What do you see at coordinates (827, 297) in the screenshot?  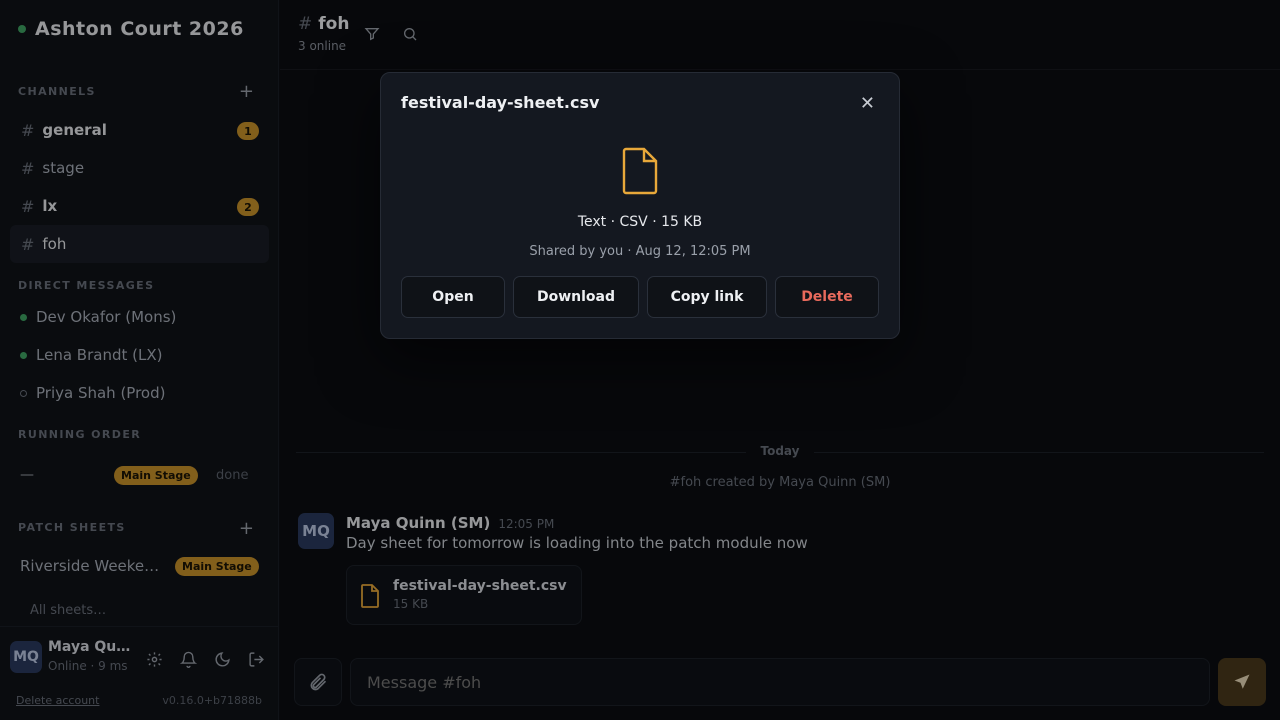 I see `delete-button: Delete` at bounding box center [827, 297].